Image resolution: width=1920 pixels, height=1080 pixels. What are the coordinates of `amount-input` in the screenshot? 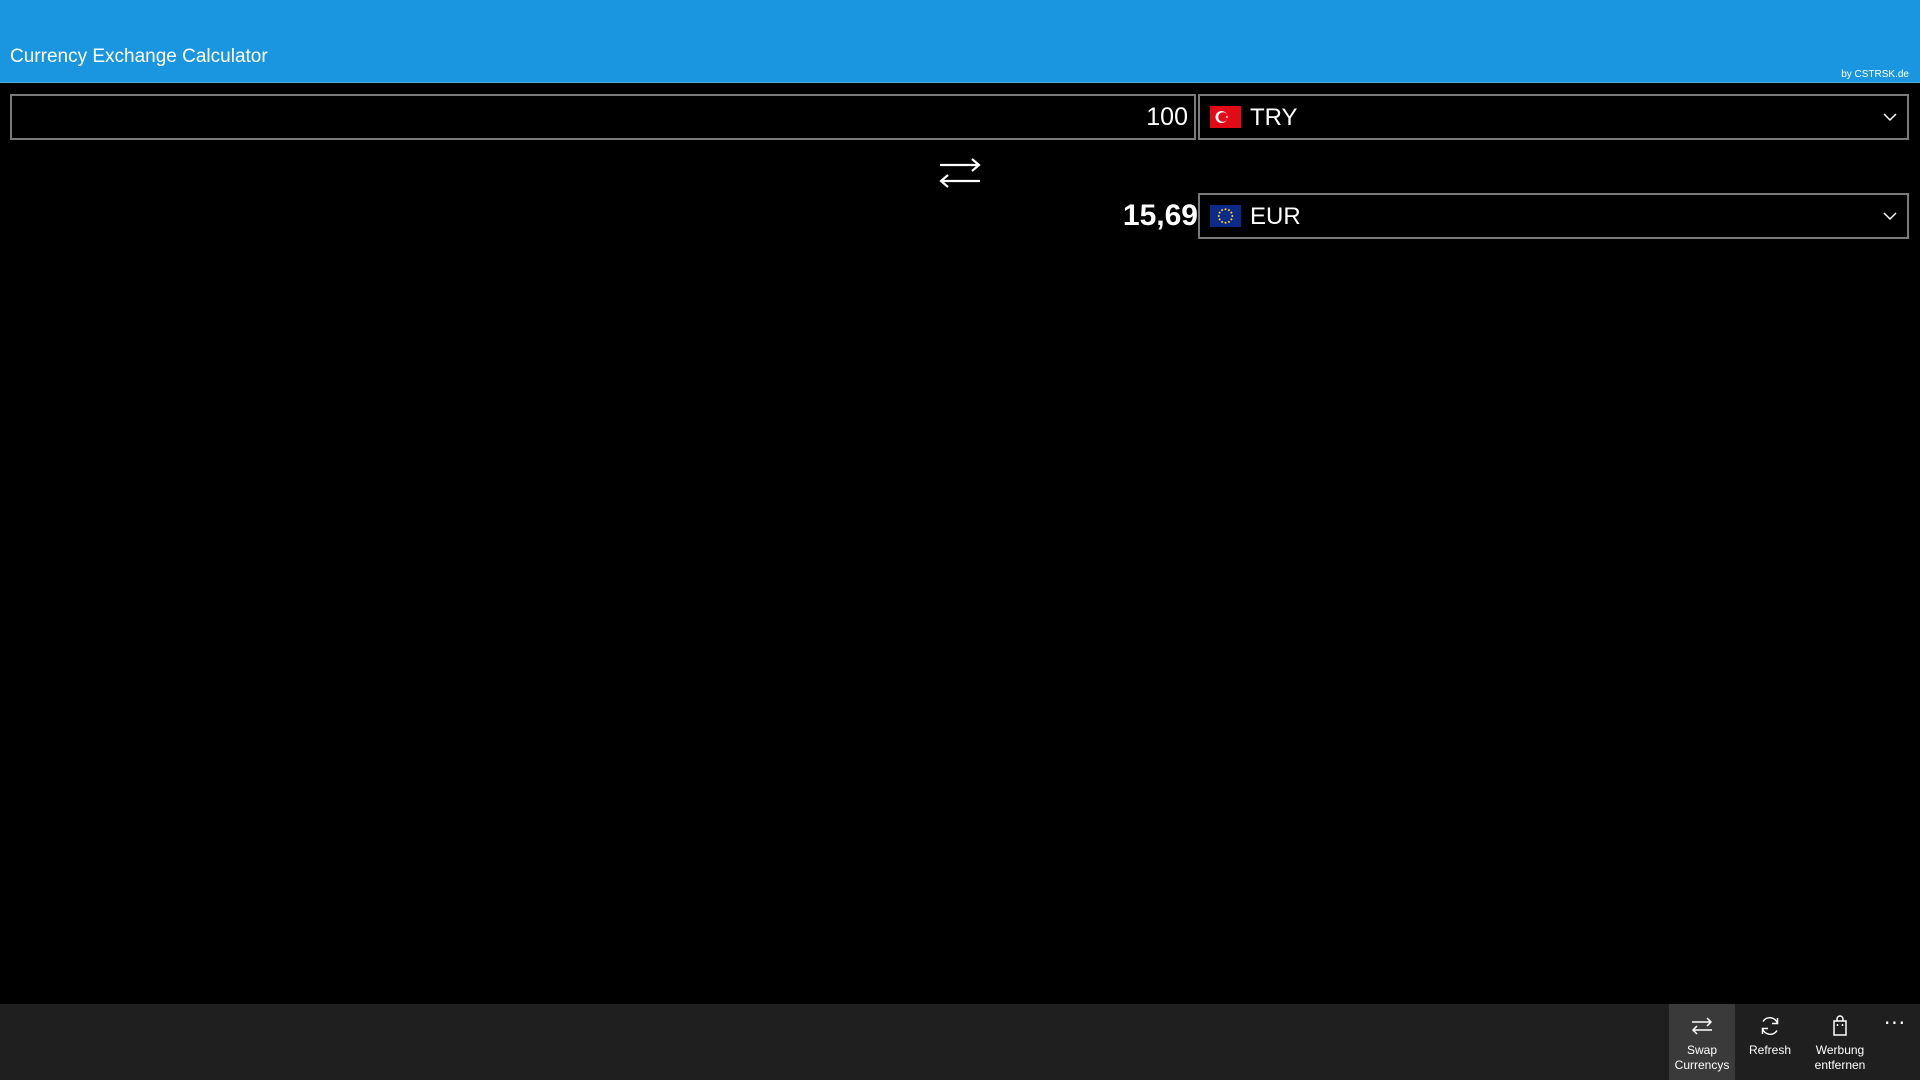 It's located at (603, 117).